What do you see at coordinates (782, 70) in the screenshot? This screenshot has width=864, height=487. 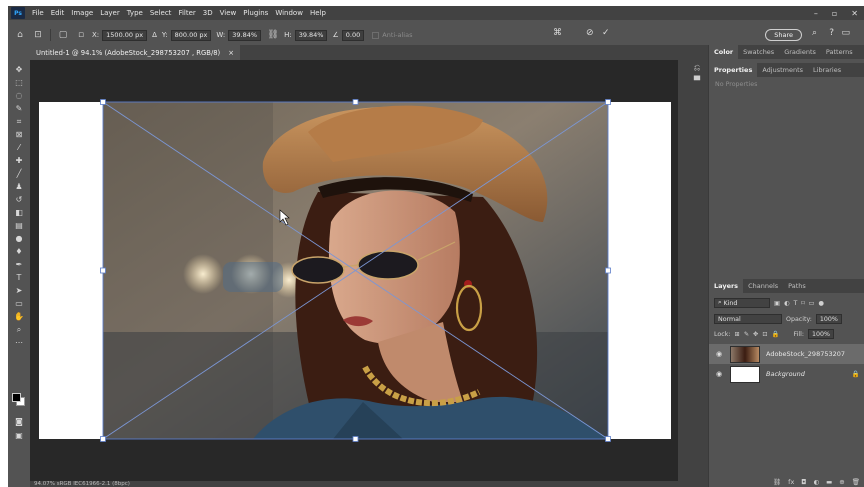 I see `tab-adjustments: Adjustments` at bounding box center [782, 70].